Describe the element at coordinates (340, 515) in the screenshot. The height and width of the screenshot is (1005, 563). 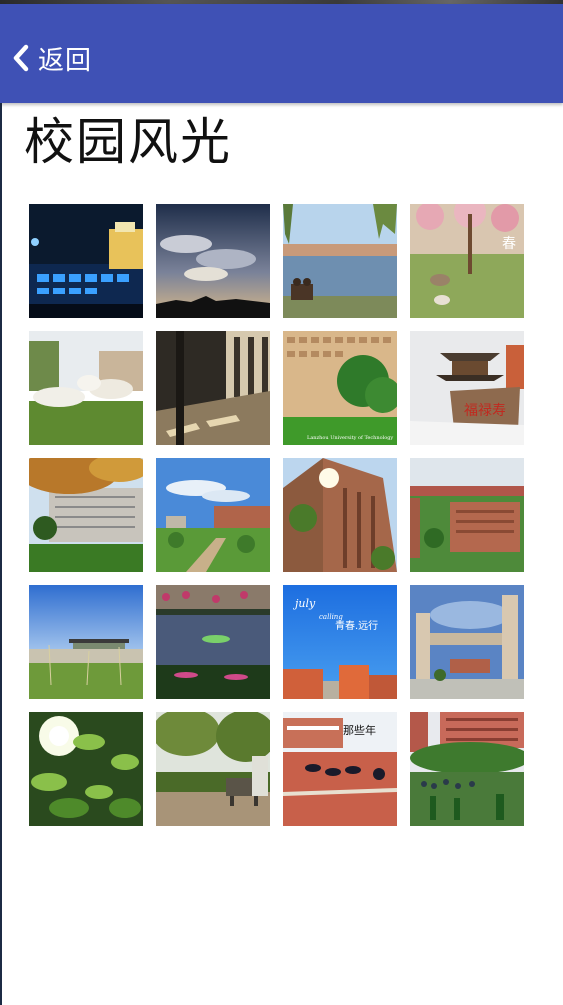
I see `photo-sunlit-tower` at that location.